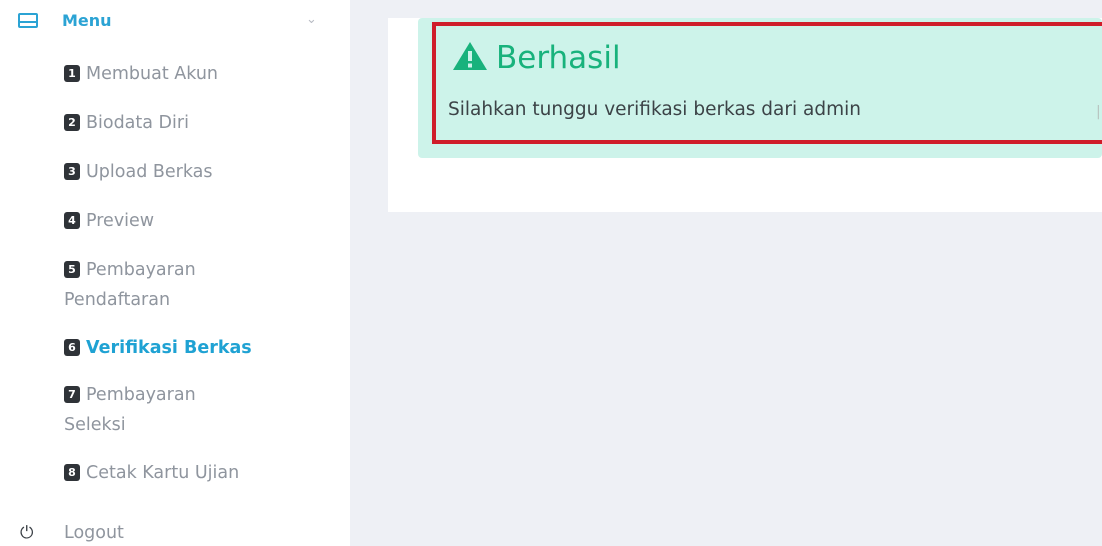 This screenshot has height=546, width=1102. I want to click on sidebar-item-verifikasi-berkas: 6 Verifikasi Berkas, so click(158, 348).